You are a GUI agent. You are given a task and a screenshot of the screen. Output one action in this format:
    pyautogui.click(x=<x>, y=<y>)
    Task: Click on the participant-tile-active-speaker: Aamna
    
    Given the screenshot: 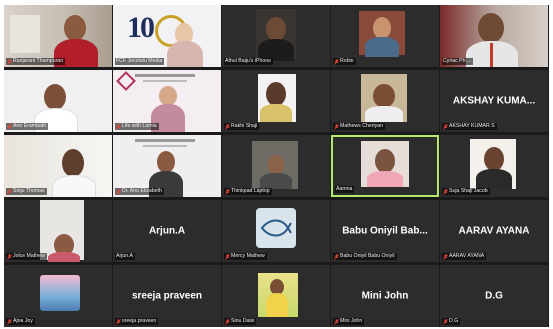 What is the action you would take?
    pyautogui.click(x=385, y=166)
    